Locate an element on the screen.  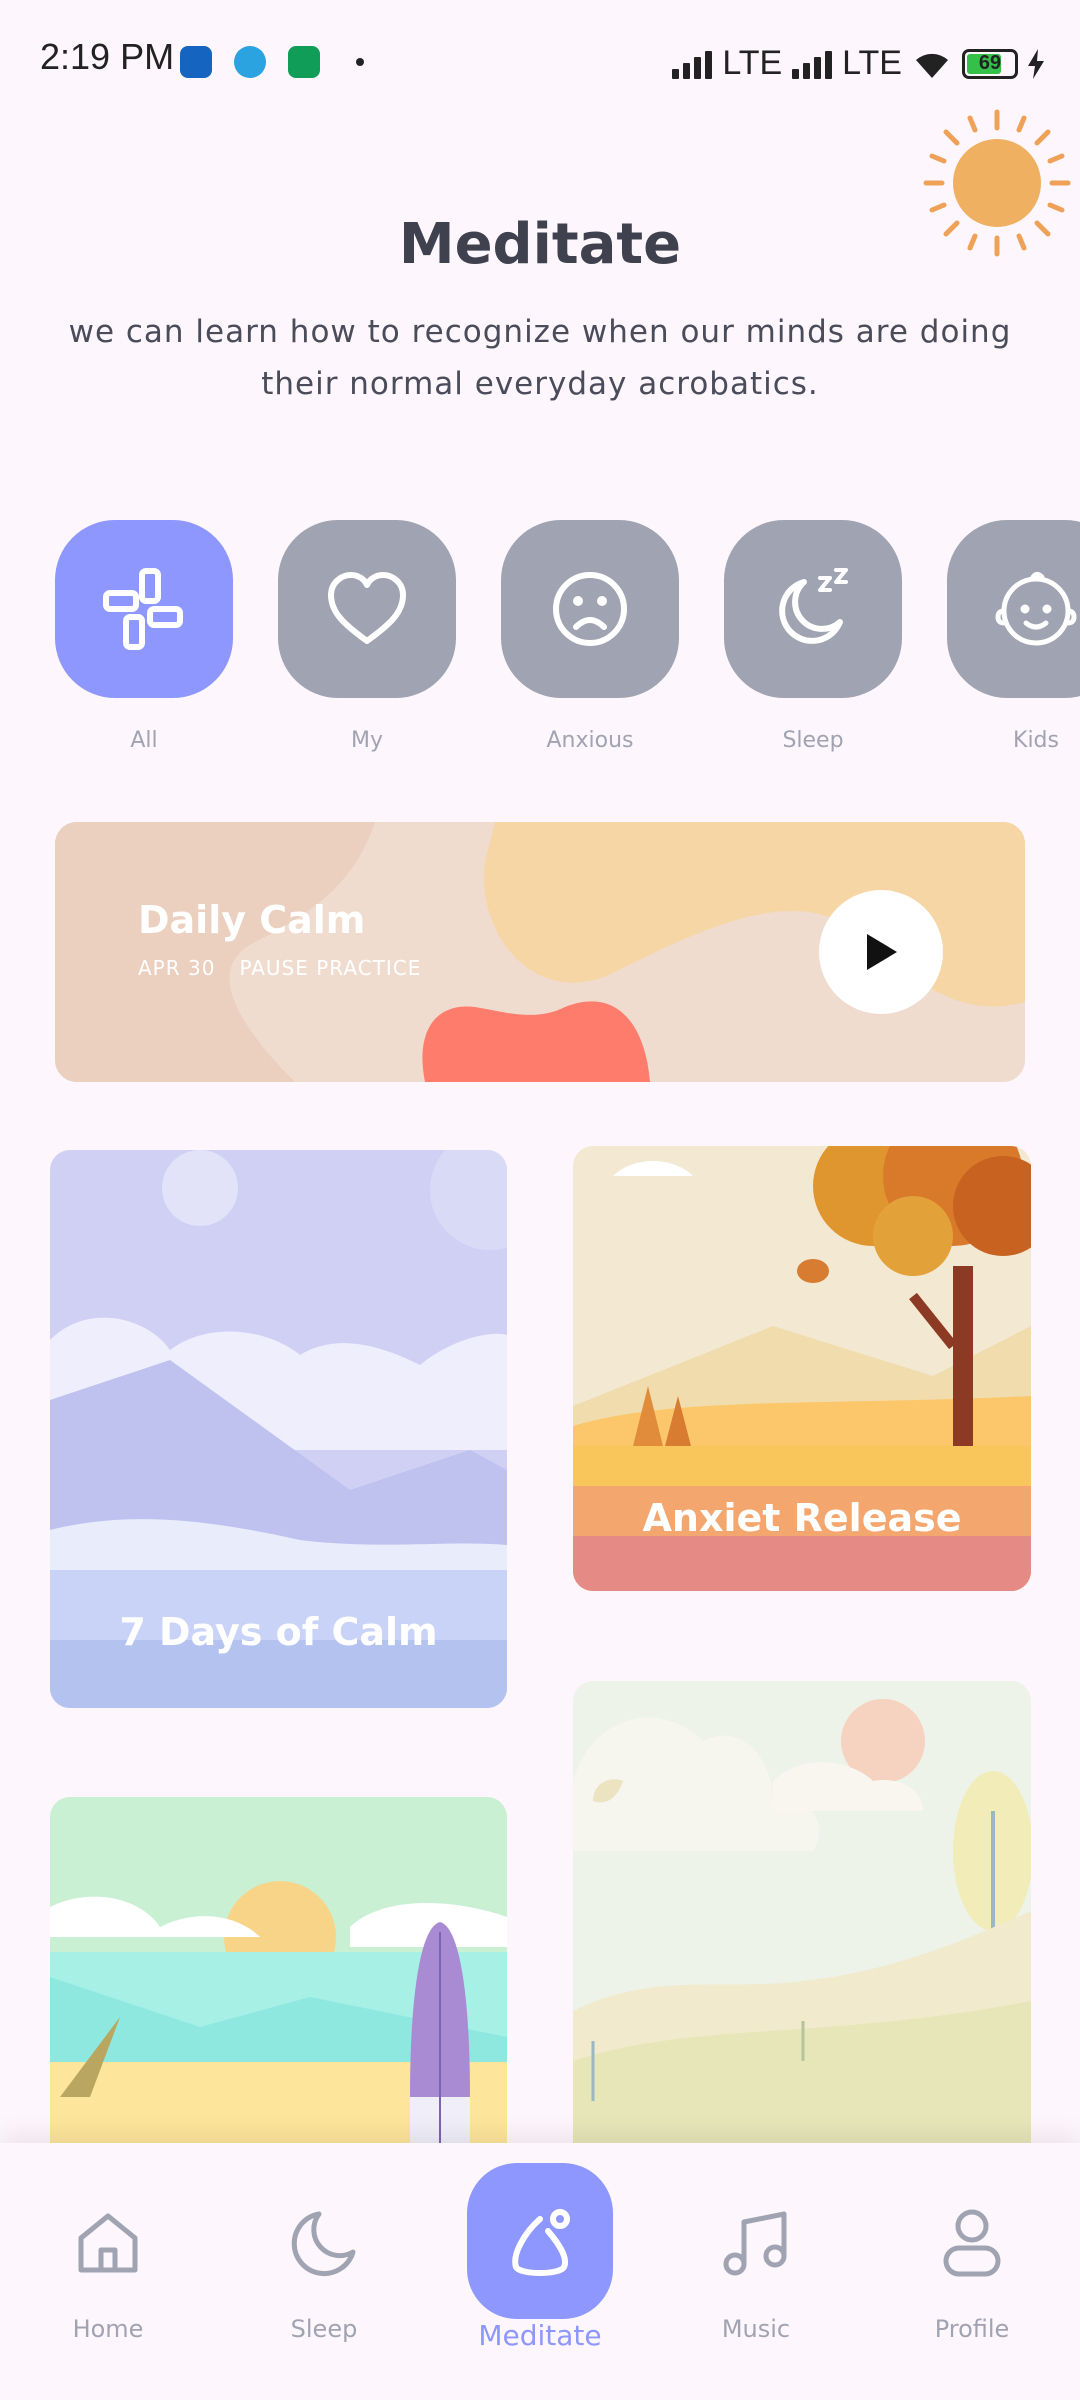
signal-icon is located at coordinates (692, 64).